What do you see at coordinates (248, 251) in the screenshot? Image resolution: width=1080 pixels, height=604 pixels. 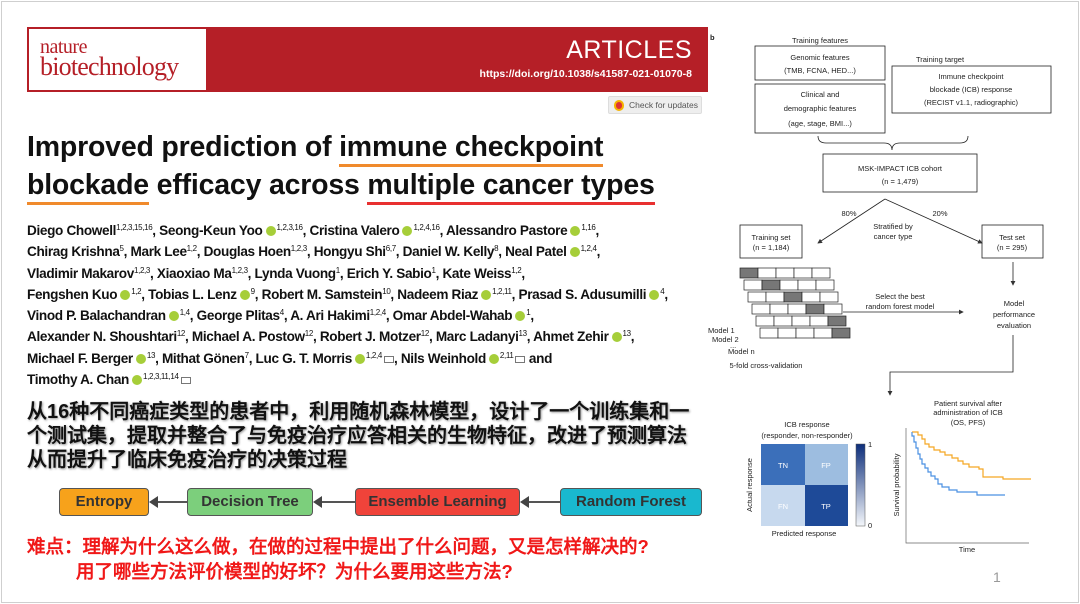 I see `author-name: Douglas Hoen` at bounding box center [248, 251].